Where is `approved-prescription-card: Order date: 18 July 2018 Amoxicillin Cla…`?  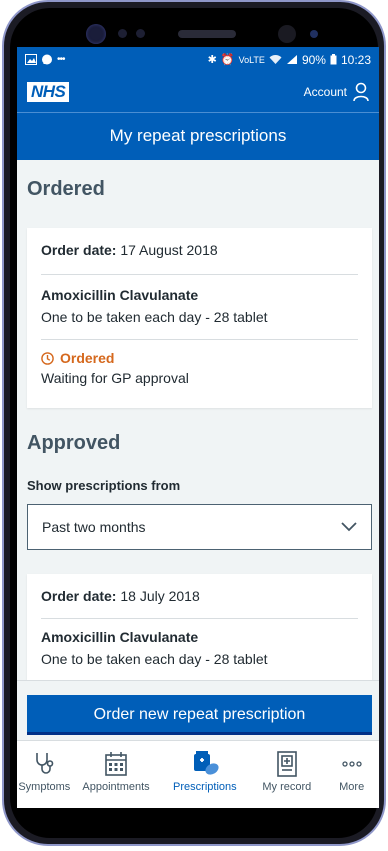 approved-prescription-card: Order date: 18 July 2018 Amoxicillin Cla… is located at coordinates (199, 627).